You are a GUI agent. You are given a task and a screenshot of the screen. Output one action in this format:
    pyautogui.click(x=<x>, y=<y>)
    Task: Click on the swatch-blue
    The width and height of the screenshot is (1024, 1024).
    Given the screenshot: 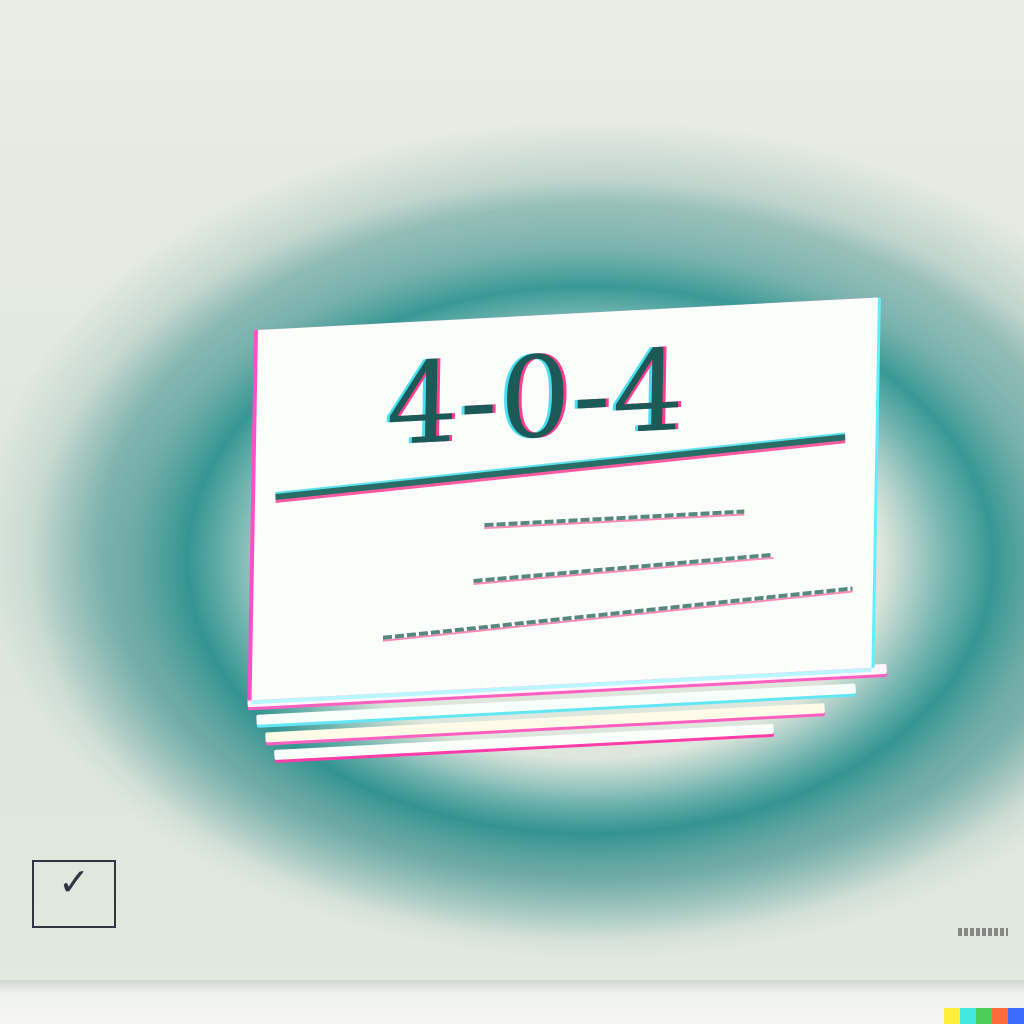 What is the action you would take?
    pyautogui.click(x=1016, y=1016)
    